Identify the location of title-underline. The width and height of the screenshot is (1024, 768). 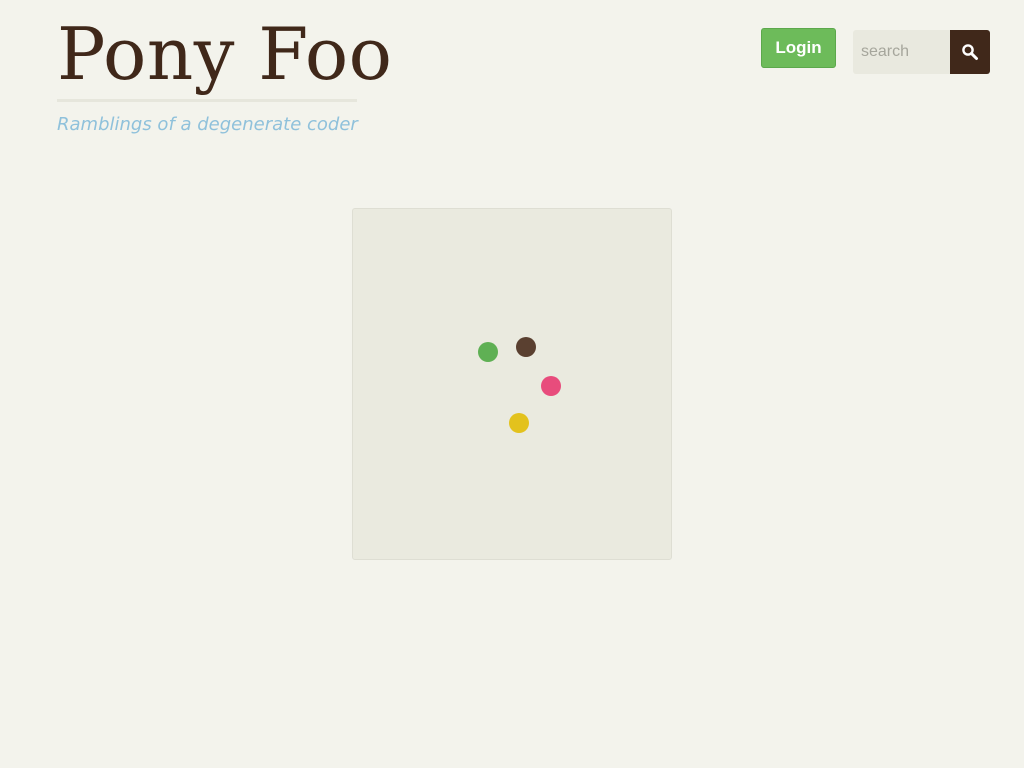
(207, 100).